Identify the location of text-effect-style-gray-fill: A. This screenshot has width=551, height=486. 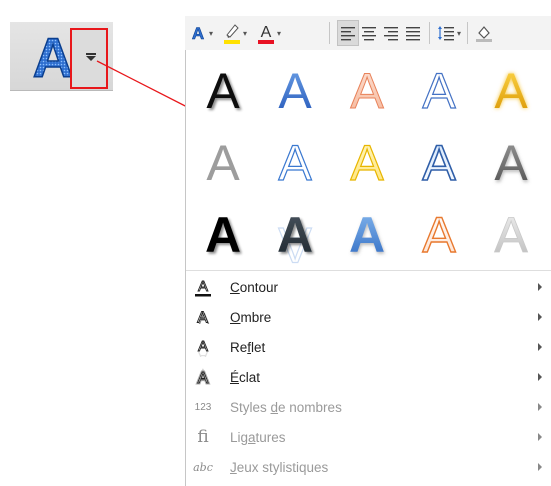
(223, 162).